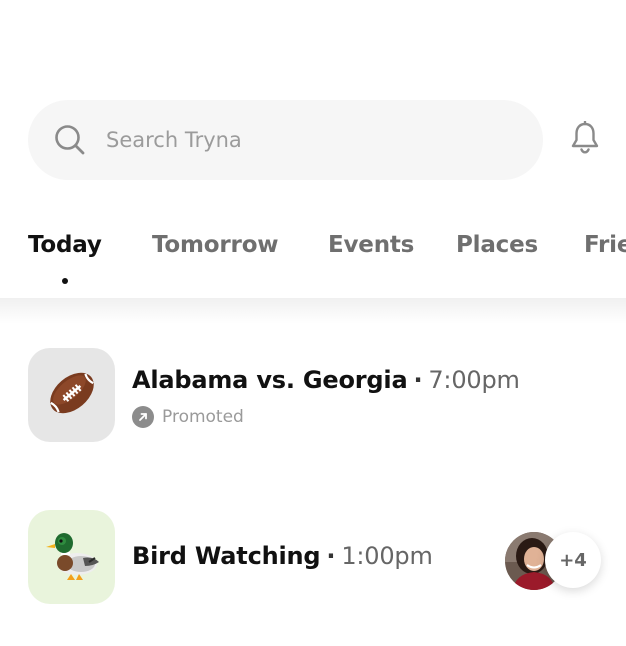  Describe the element at coordinates (313, 261) in the screenshot. I see `tab-bar: Today Tomorrow Events Places Frie` at that location.